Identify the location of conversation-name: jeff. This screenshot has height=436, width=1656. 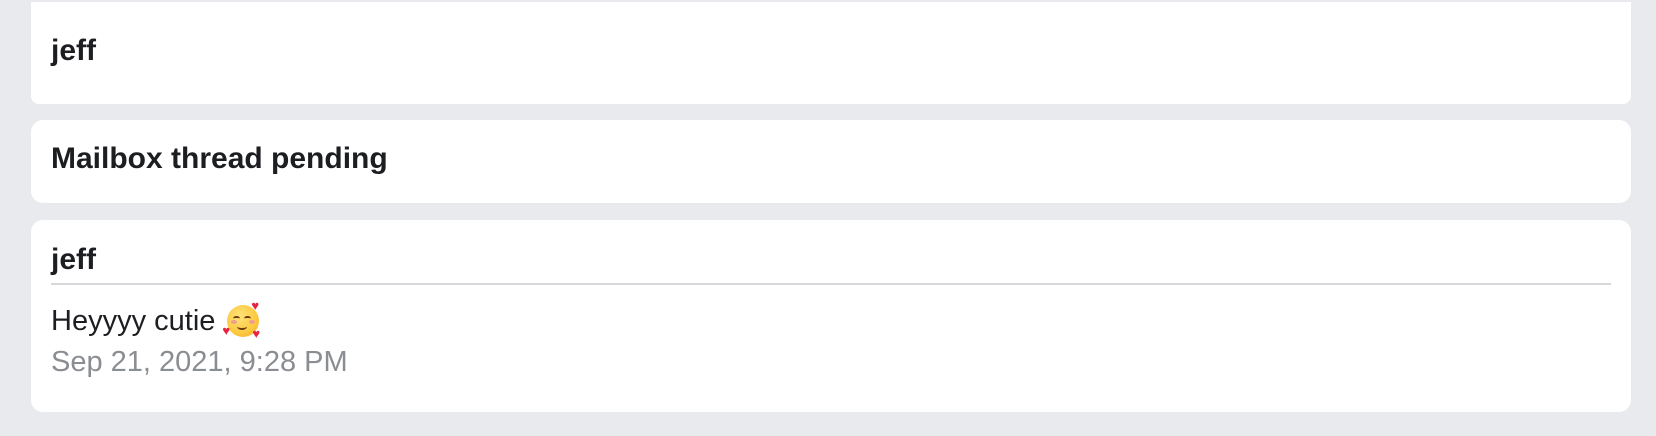
(73, 50).